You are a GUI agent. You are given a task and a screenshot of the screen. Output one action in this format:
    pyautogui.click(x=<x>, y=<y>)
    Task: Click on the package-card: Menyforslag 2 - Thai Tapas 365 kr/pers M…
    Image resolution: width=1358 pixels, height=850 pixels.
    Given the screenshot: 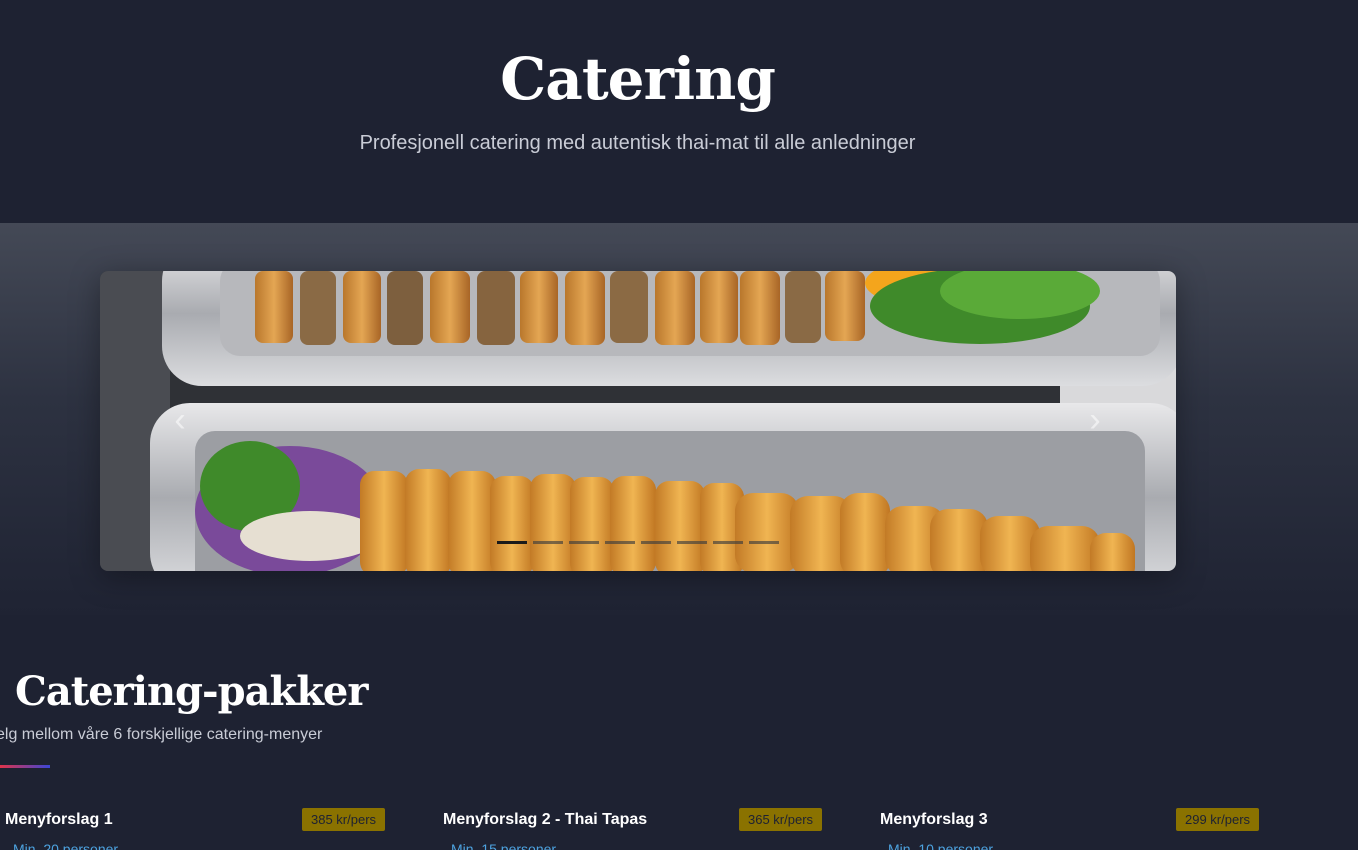 What is the action you would take?
    pyautogui.click(x=643, y=827)
    